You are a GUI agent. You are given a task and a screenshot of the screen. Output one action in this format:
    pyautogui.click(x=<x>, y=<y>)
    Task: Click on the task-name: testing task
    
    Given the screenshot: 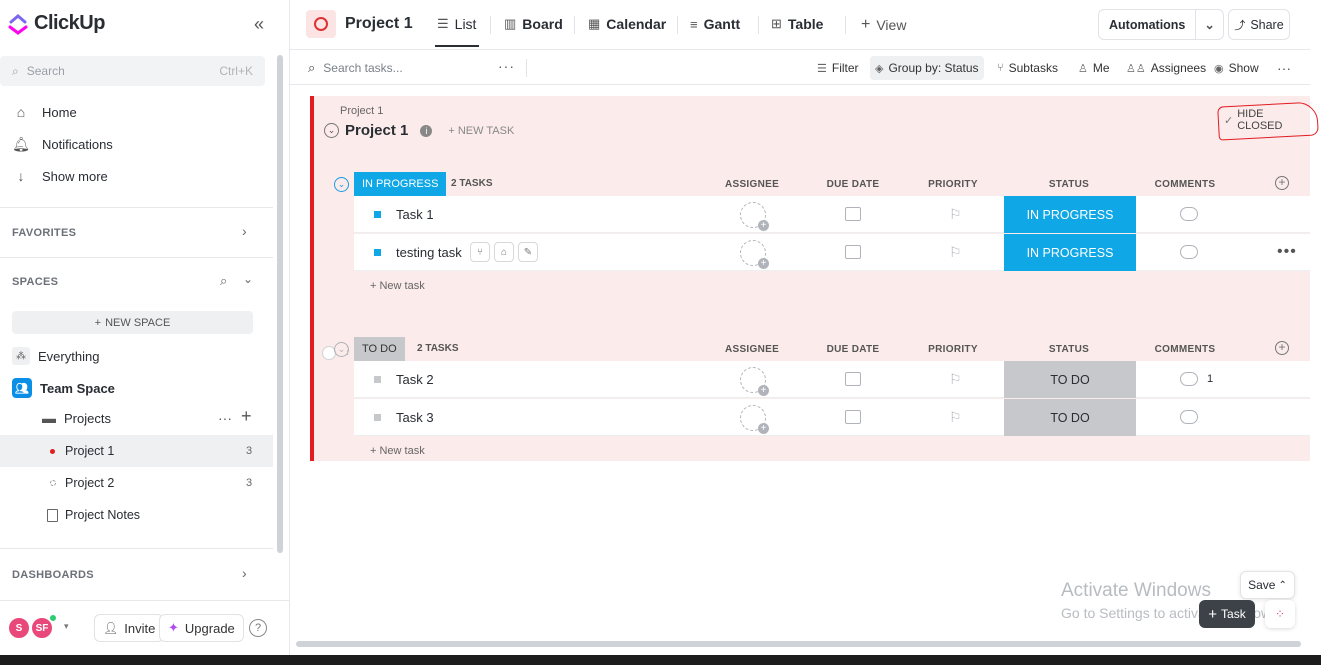 What is the action you would take?
    pyautogui.click(x=429, y=252)
    